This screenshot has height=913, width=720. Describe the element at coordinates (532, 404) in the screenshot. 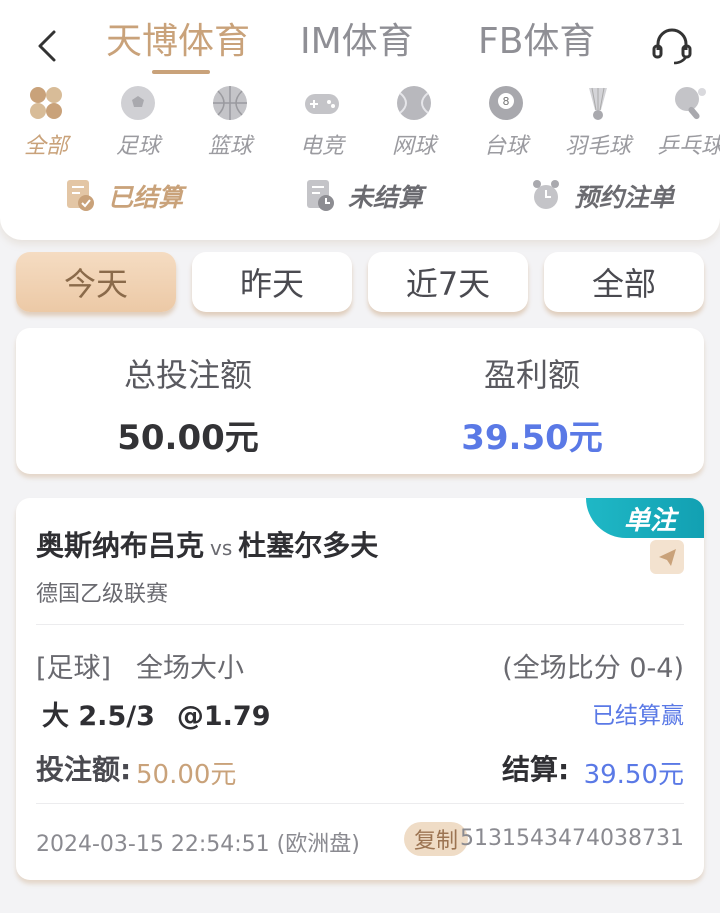

I see `profit-block: 盈利额 39.50元` at that location.